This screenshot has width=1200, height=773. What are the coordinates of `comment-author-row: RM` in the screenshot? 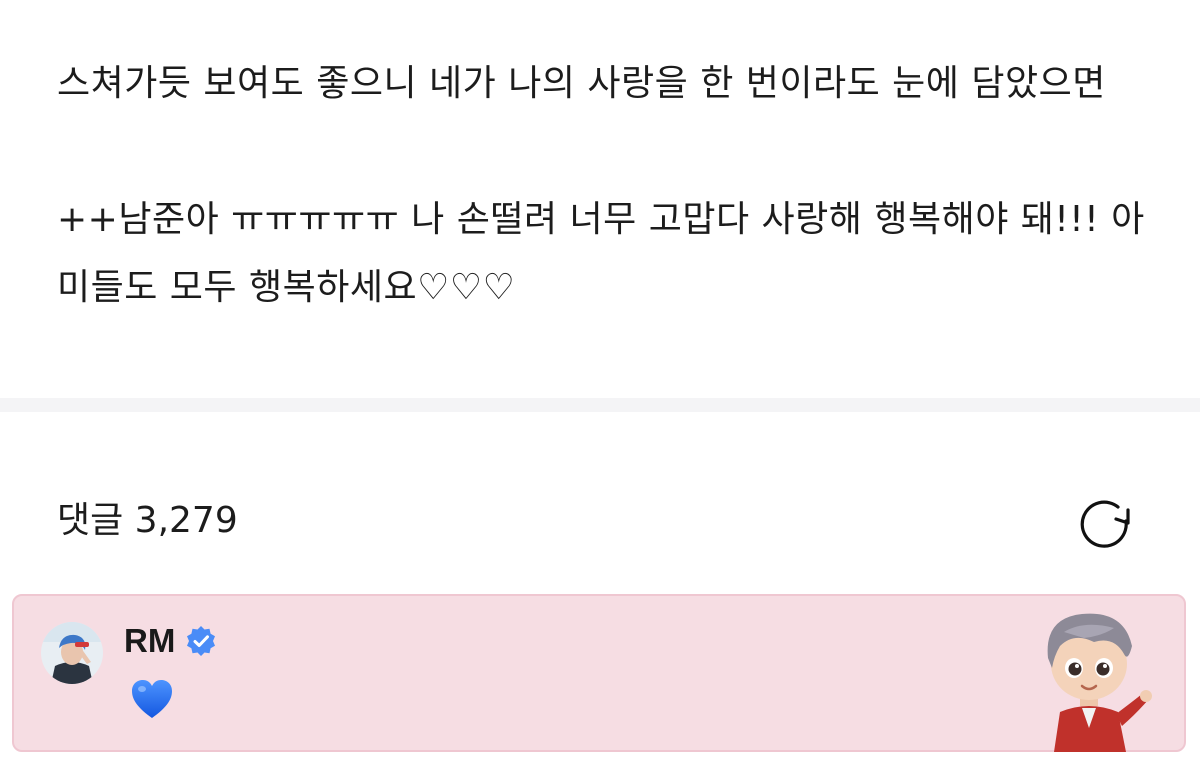 It's located at (170, 641).